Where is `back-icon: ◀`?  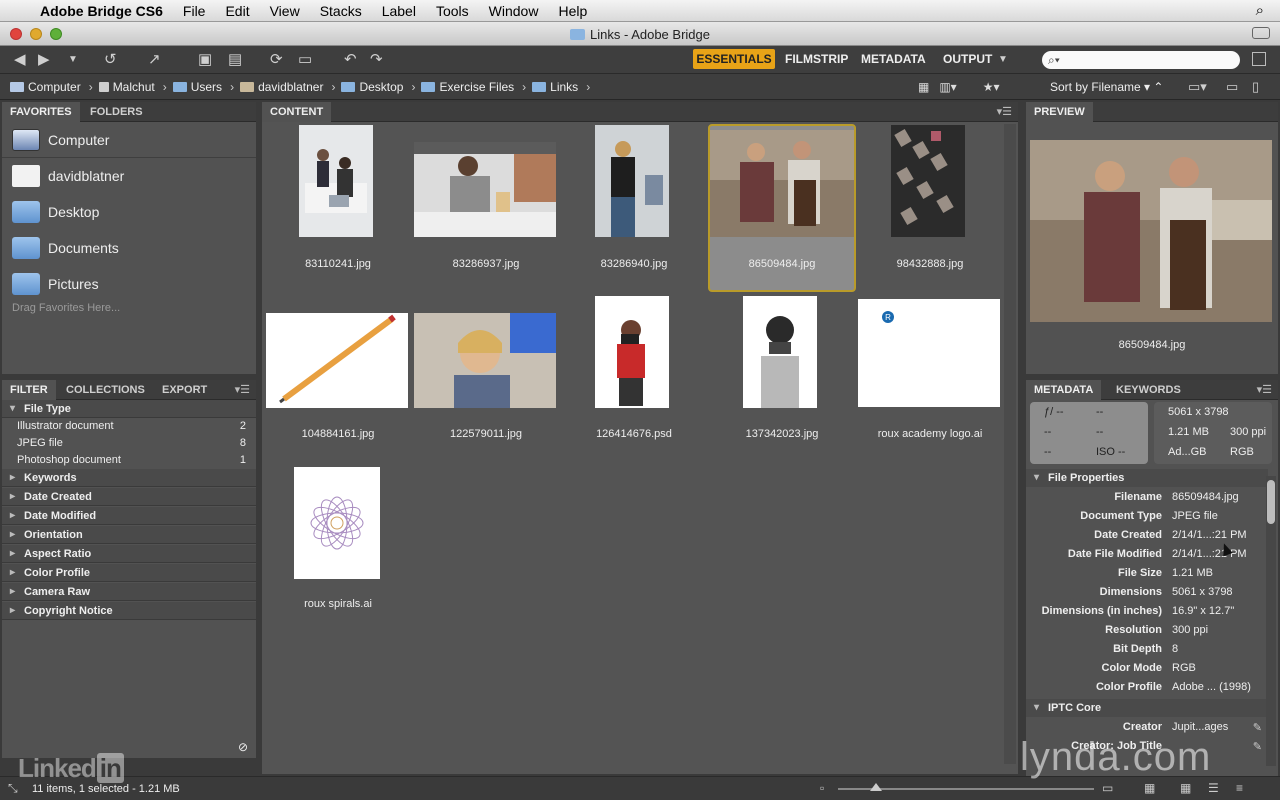
back-icon: ◀ is located at coordinates (20, 59).